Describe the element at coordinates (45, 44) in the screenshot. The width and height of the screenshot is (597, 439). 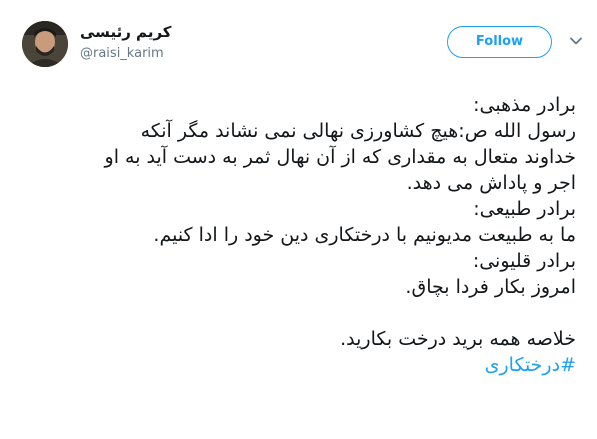
I see `avatar` at that location.